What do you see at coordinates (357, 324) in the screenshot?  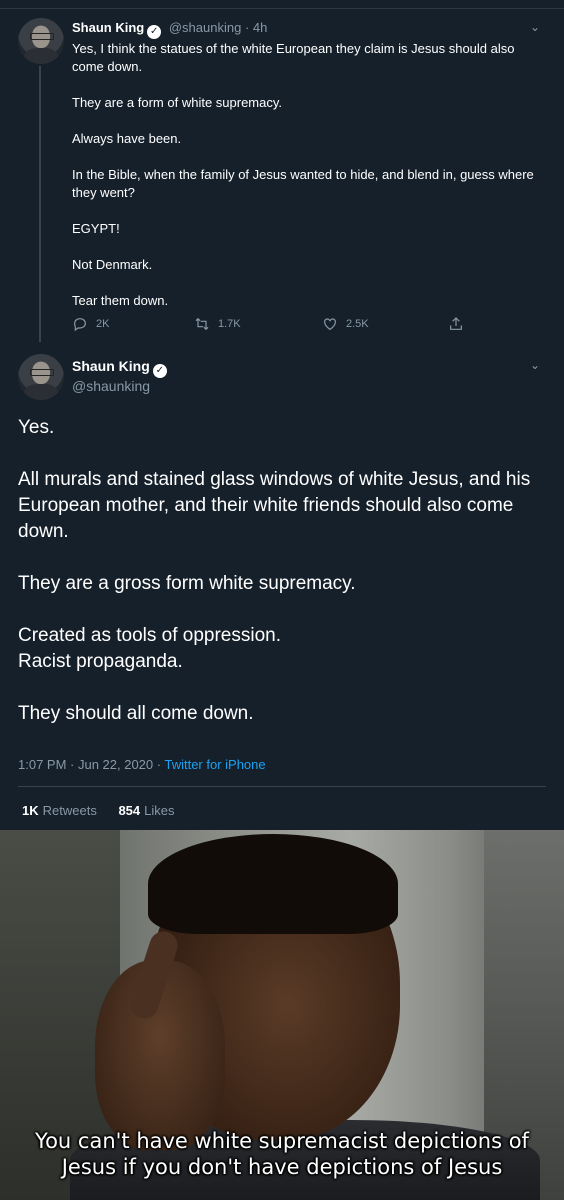 I see `like-count: 2.5K` at bounding box center [357, 324].